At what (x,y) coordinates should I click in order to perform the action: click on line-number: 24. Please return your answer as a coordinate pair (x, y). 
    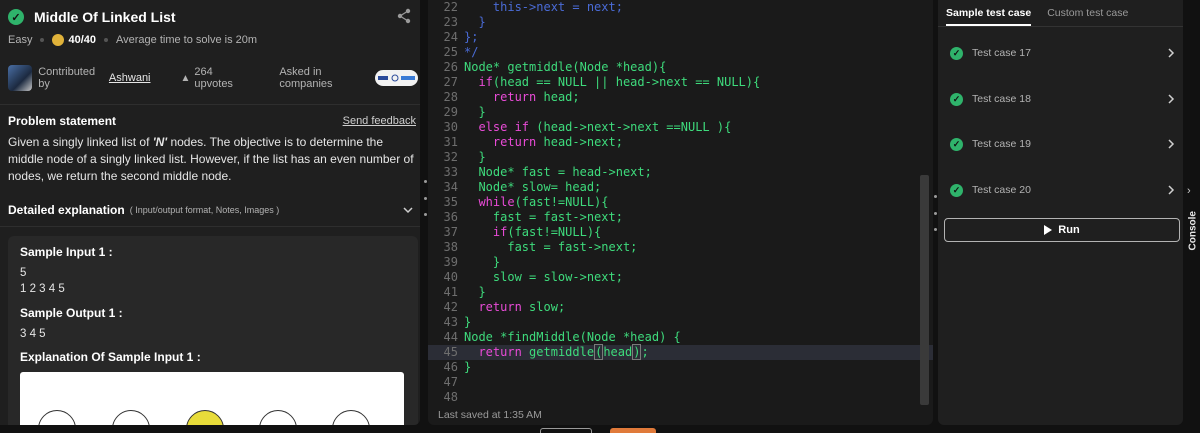
    Looking at the image, I should click on (450, 37).